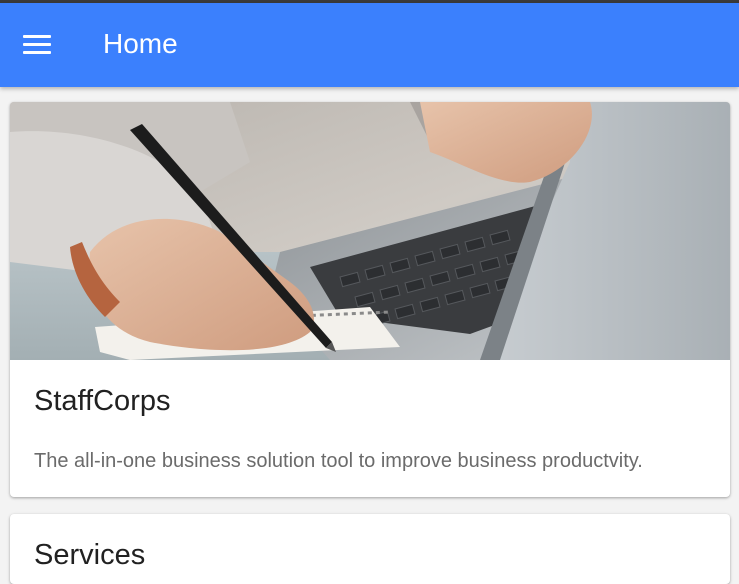 This screenshot has height=584, width=739. Describe the element at coordinates (37, 52) in the screenshot. I see `menu-bar-bottom` at that location.